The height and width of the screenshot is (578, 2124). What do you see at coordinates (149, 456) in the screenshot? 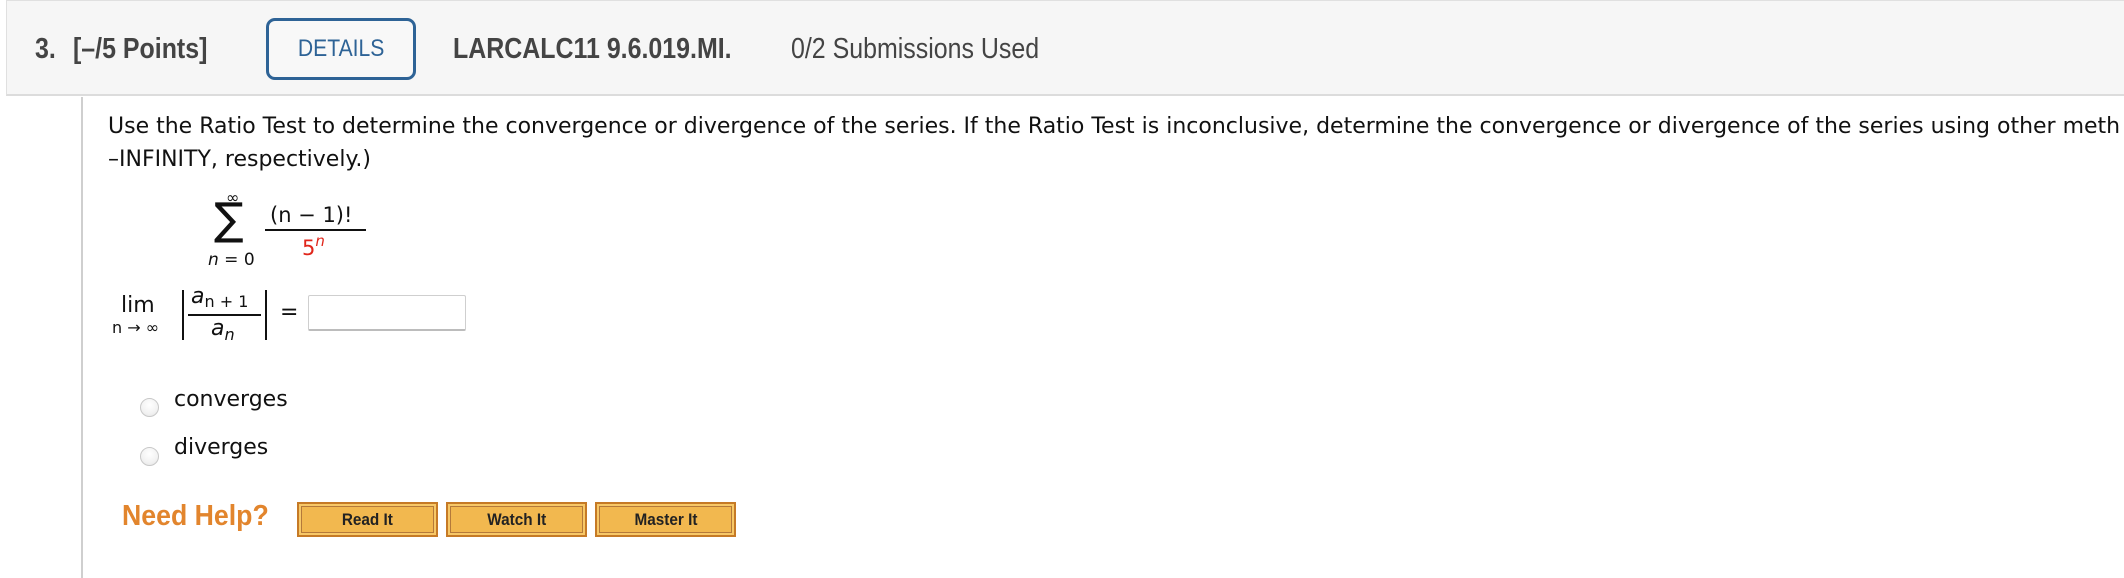
I see `radio-diverges` at bounding box center [149, 456].